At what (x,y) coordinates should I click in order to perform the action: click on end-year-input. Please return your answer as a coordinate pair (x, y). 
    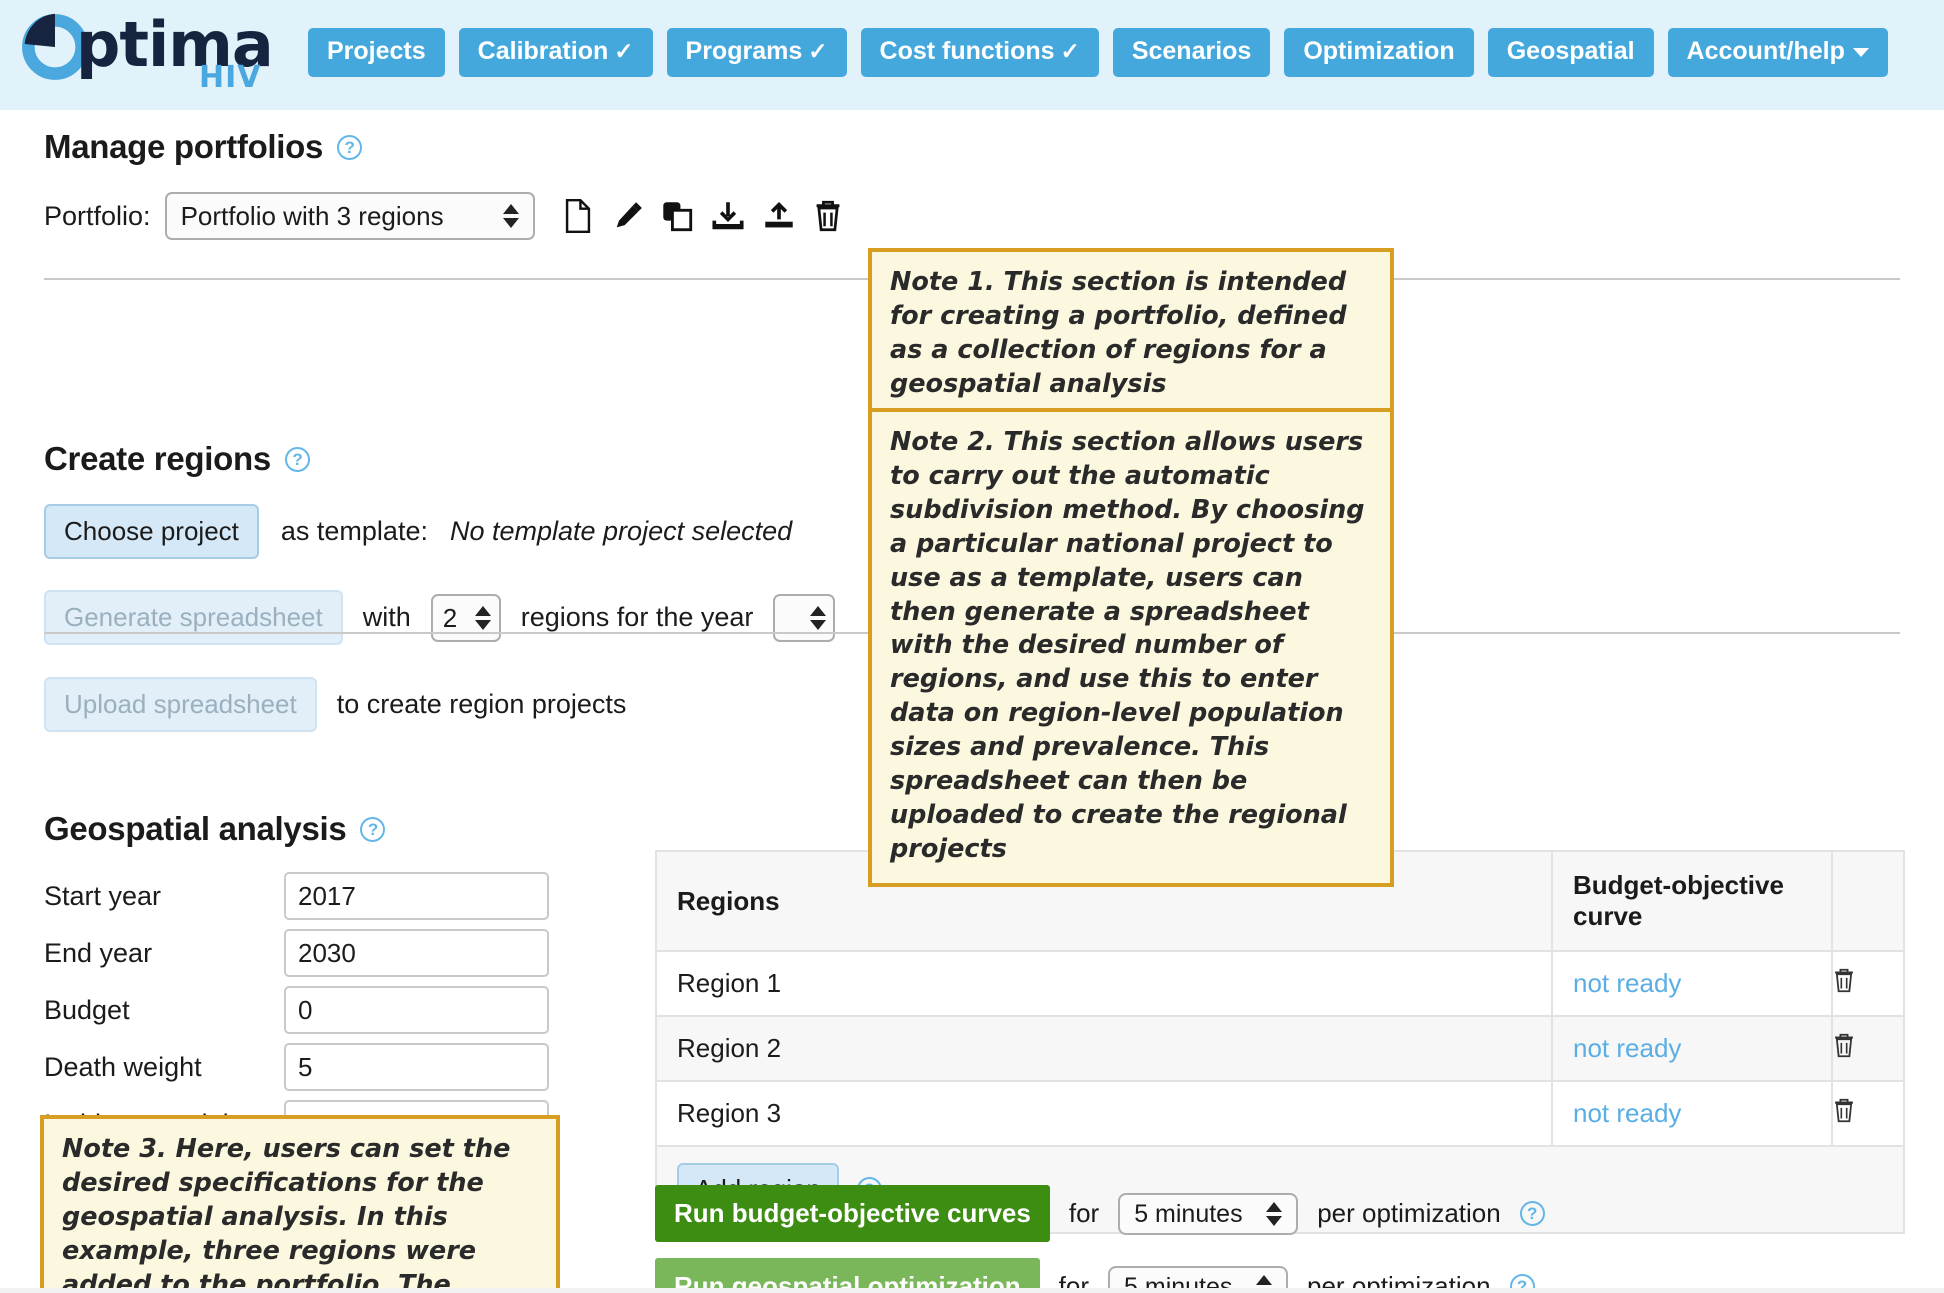
    Looking at the image, I should click on (416, 953).